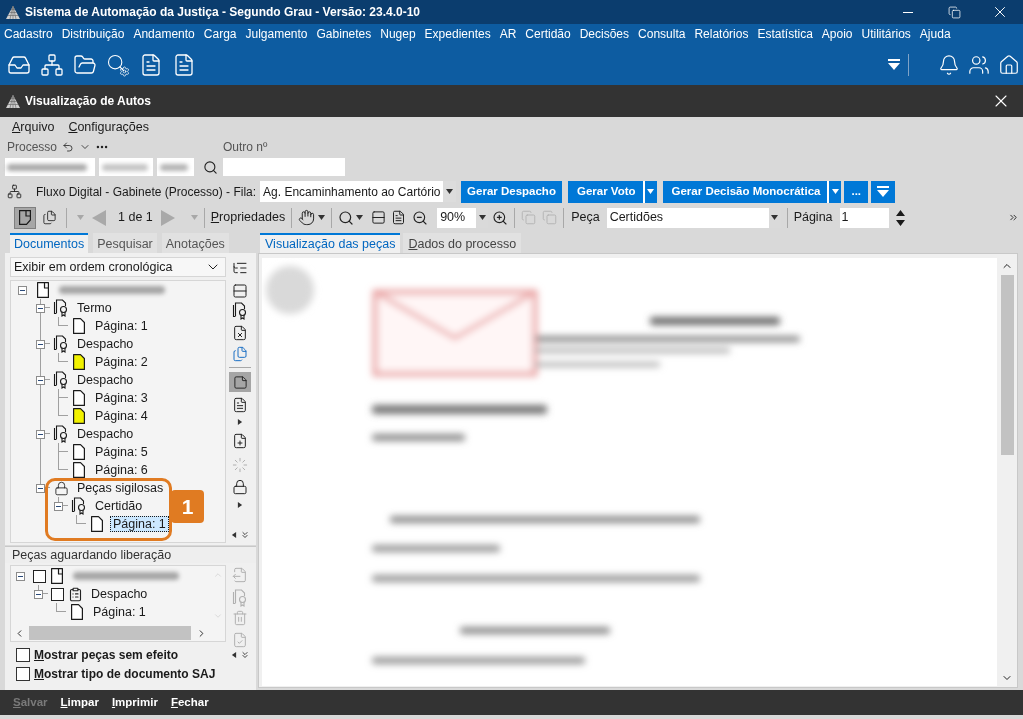  I want to click on action-button: Gerar Despacho, so click(511, 191).